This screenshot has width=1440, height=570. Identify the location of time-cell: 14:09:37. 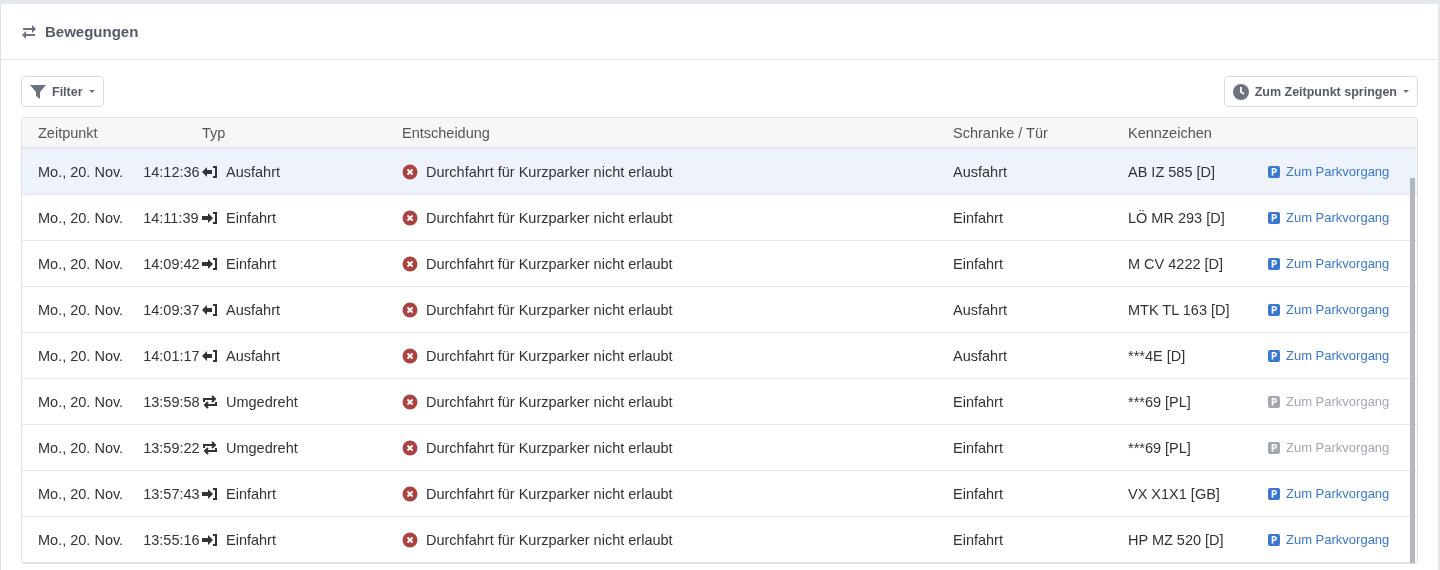
(171, 309).